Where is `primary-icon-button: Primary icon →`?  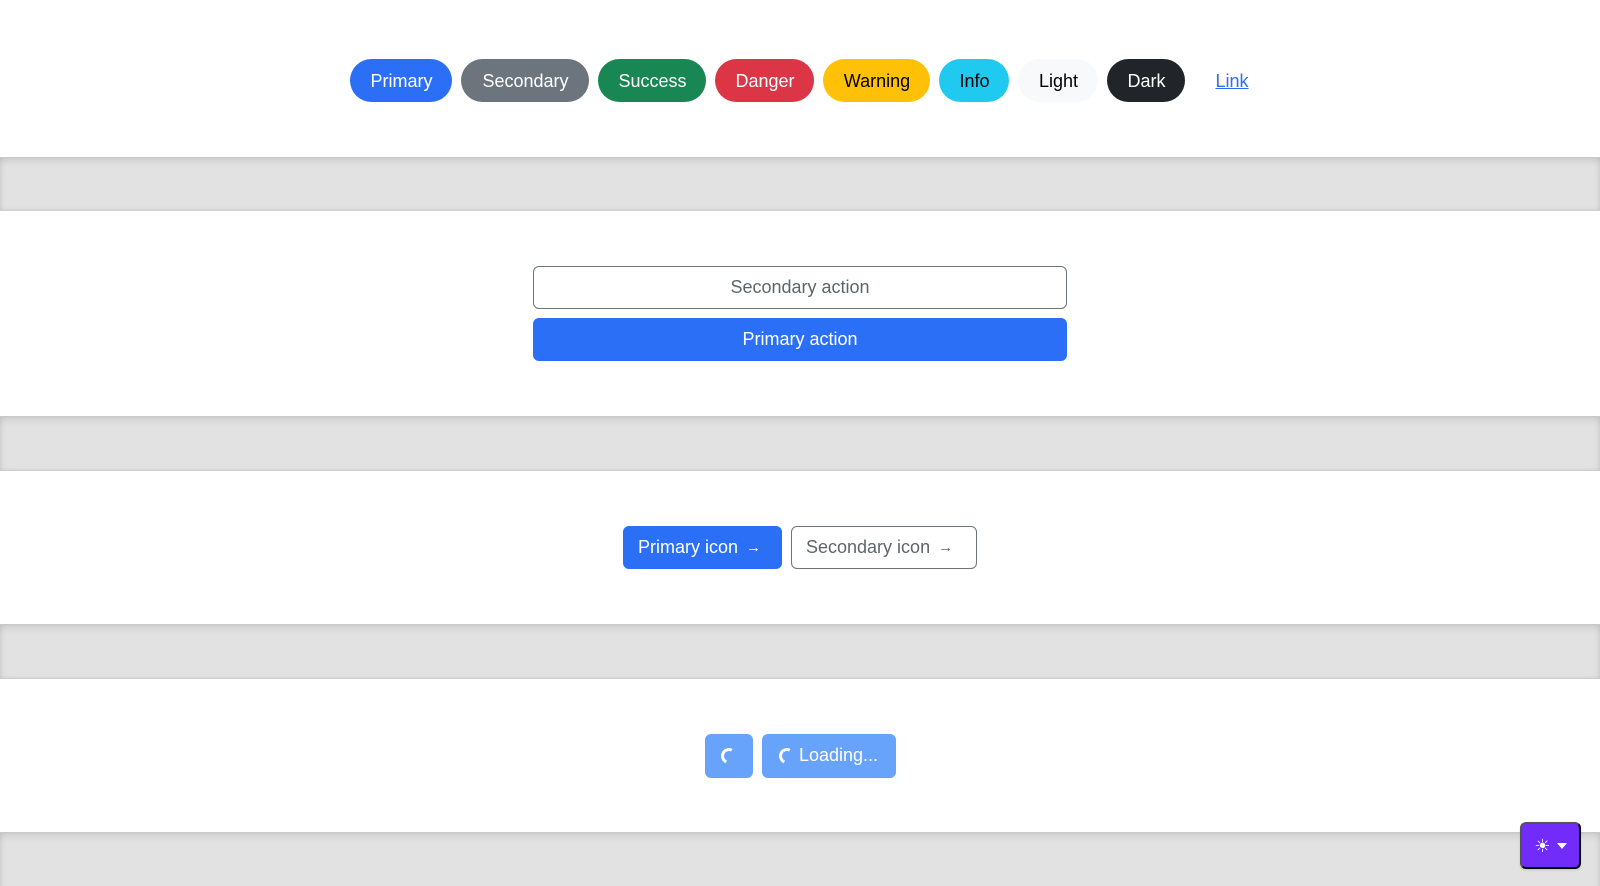 primary-icon-button: Primary icon → is located at coordinates (702, 547).